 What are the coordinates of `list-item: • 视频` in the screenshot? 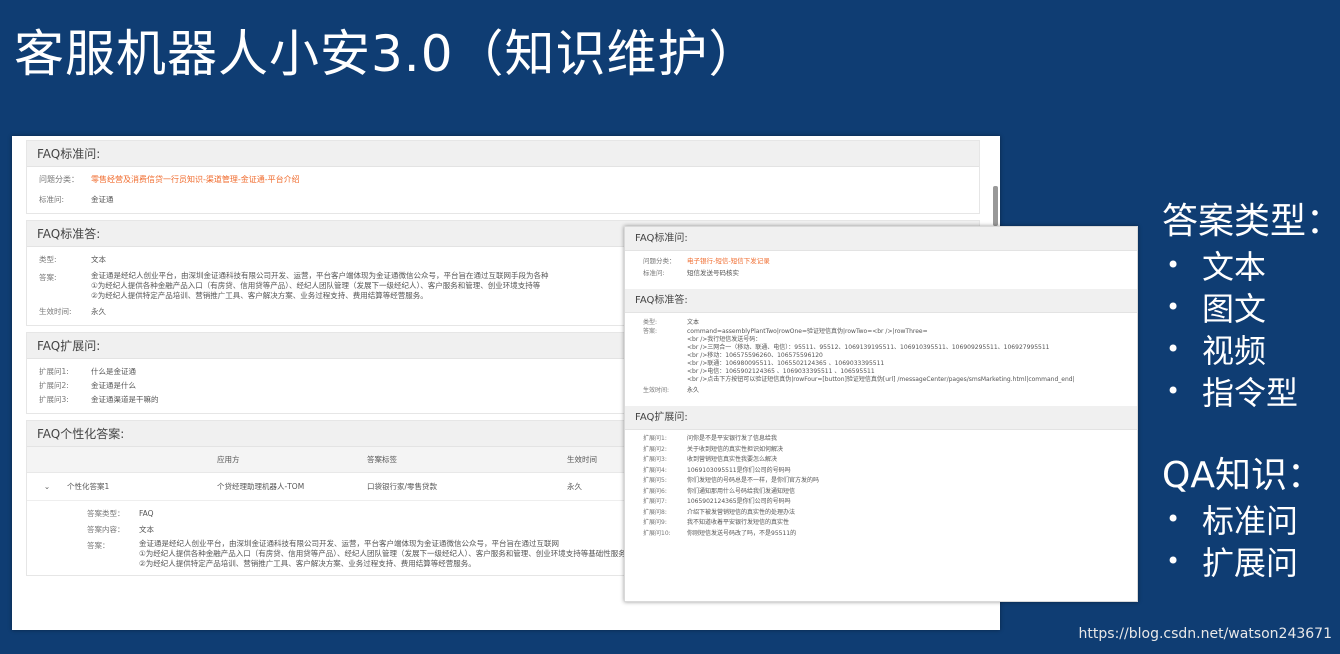 It's located at (1251, 349).